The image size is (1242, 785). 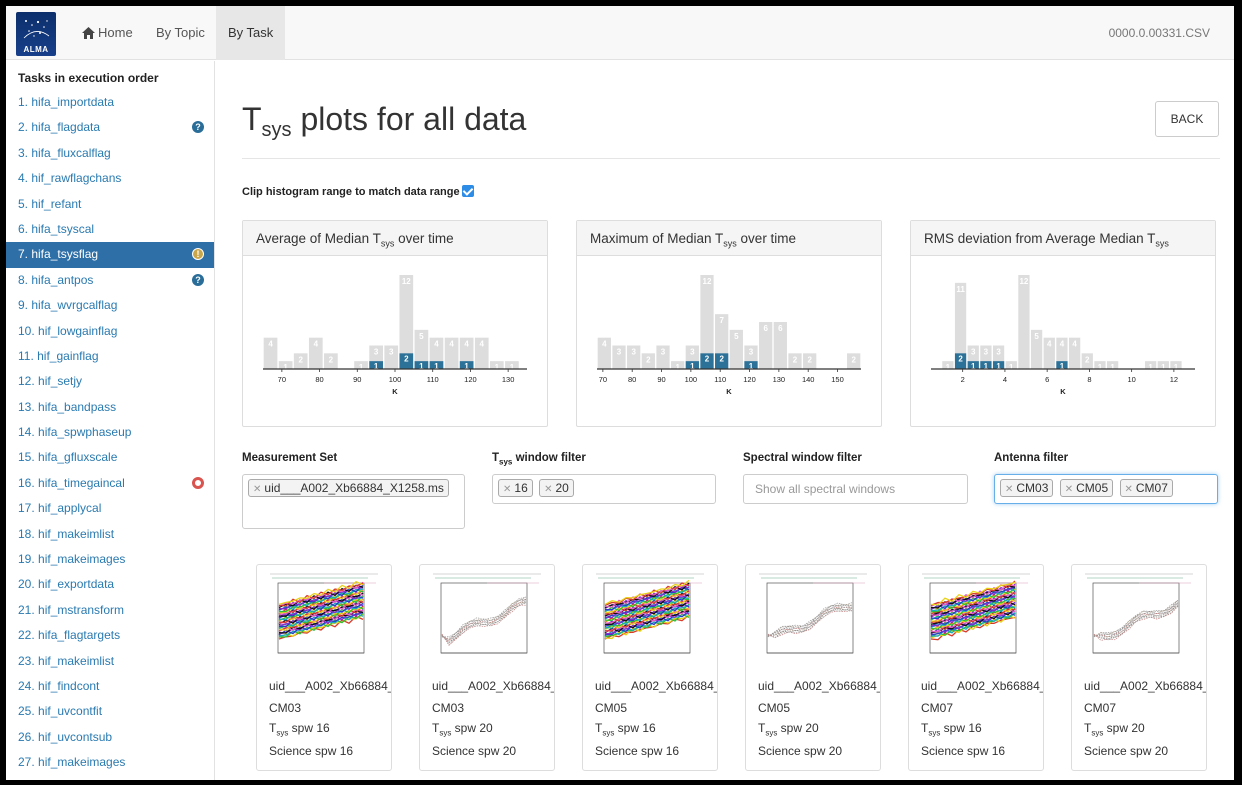 What do you see at coordinates (110, 534) in the screenshot?
I see `sidebar-task-item: 18. hif_makeimlist` at bounding box center [110, 534].